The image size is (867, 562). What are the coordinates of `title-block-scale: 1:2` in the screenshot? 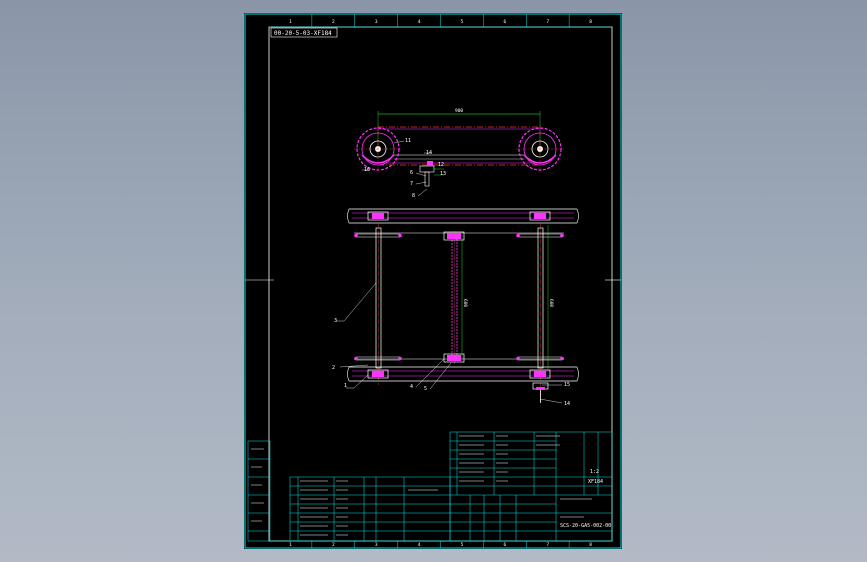 It's located at (594, 472).